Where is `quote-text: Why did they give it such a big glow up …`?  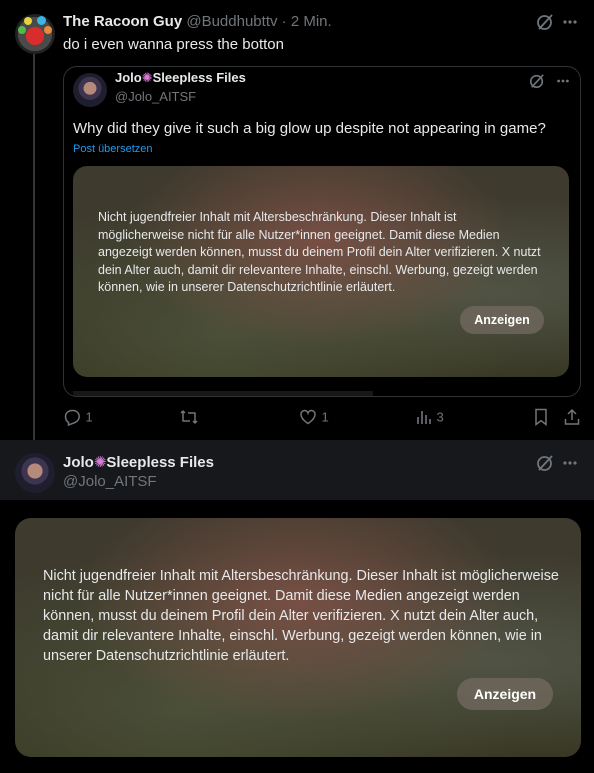
quote-text: Why did they give it such a big glow up … is located at coordinates (309, 128).